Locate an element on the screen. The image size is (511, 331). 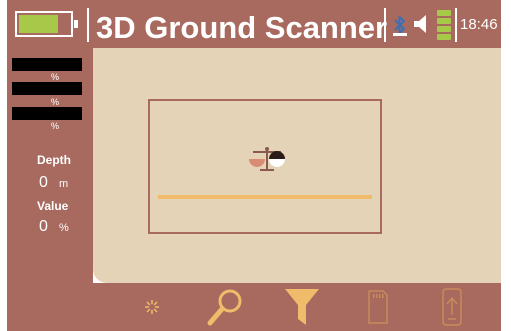
speaker-icon is located at coordinates (420, 24).